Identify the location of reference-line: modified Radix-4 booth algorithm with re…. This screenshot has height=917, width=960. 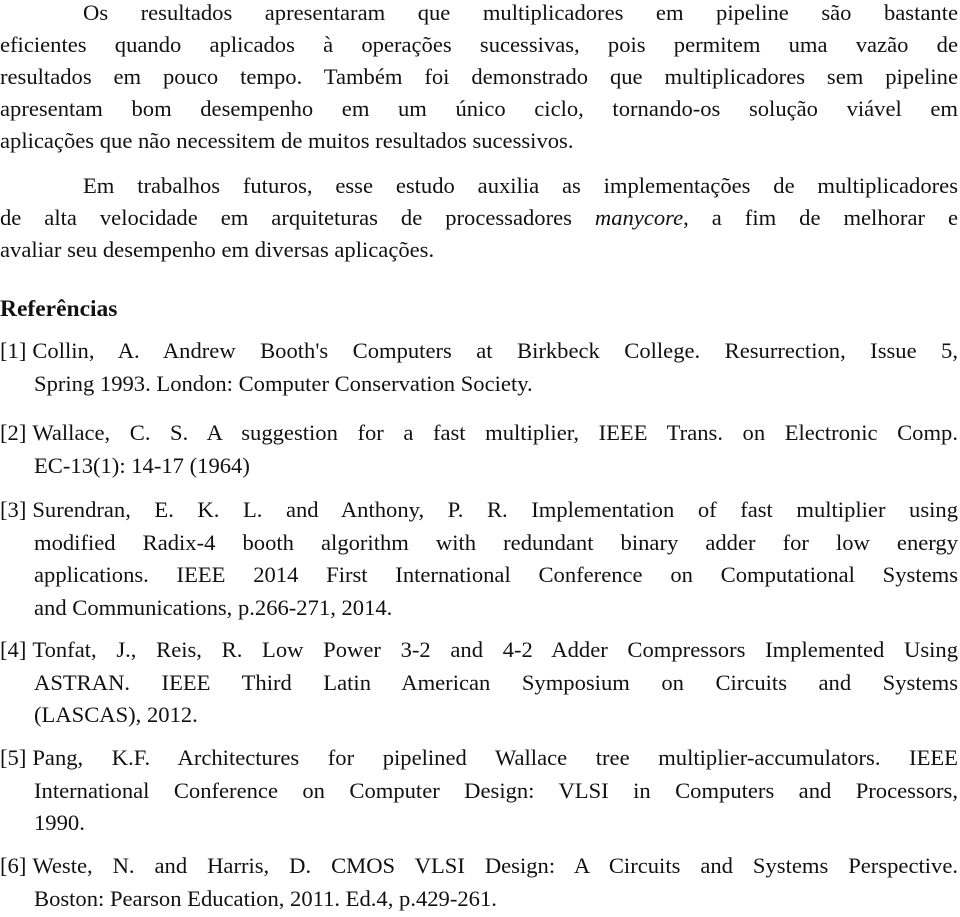
(496, 542).